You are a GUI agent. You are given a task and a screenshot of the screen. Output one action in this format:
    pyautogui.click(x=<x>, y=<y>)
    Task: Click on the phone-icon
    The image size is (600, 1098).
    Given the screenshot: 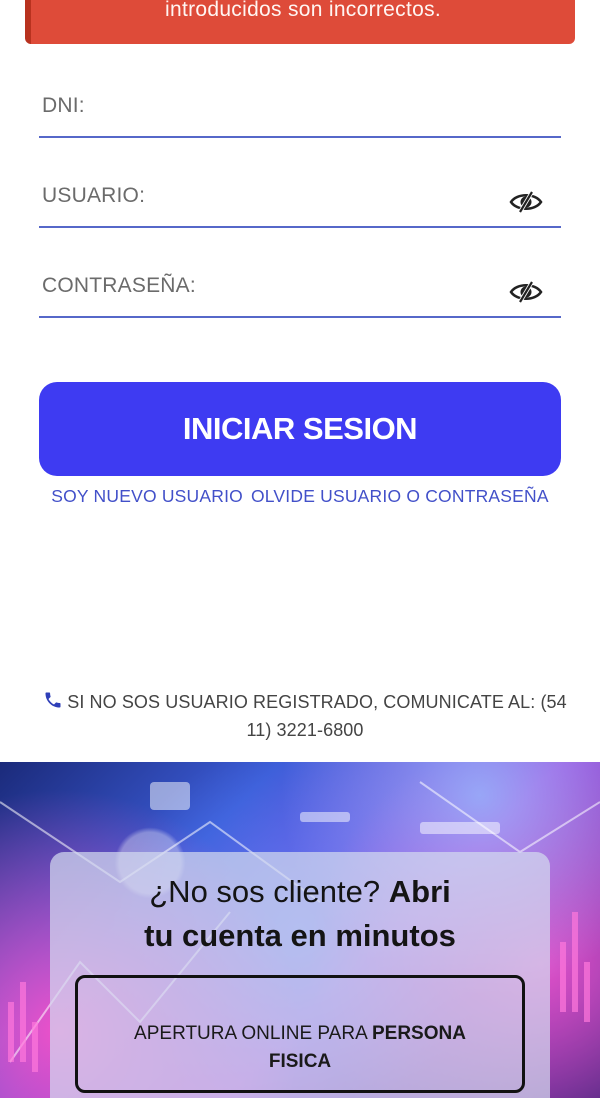 What is the action you would take?
    pyautogui.click(x=53, y=700)
    